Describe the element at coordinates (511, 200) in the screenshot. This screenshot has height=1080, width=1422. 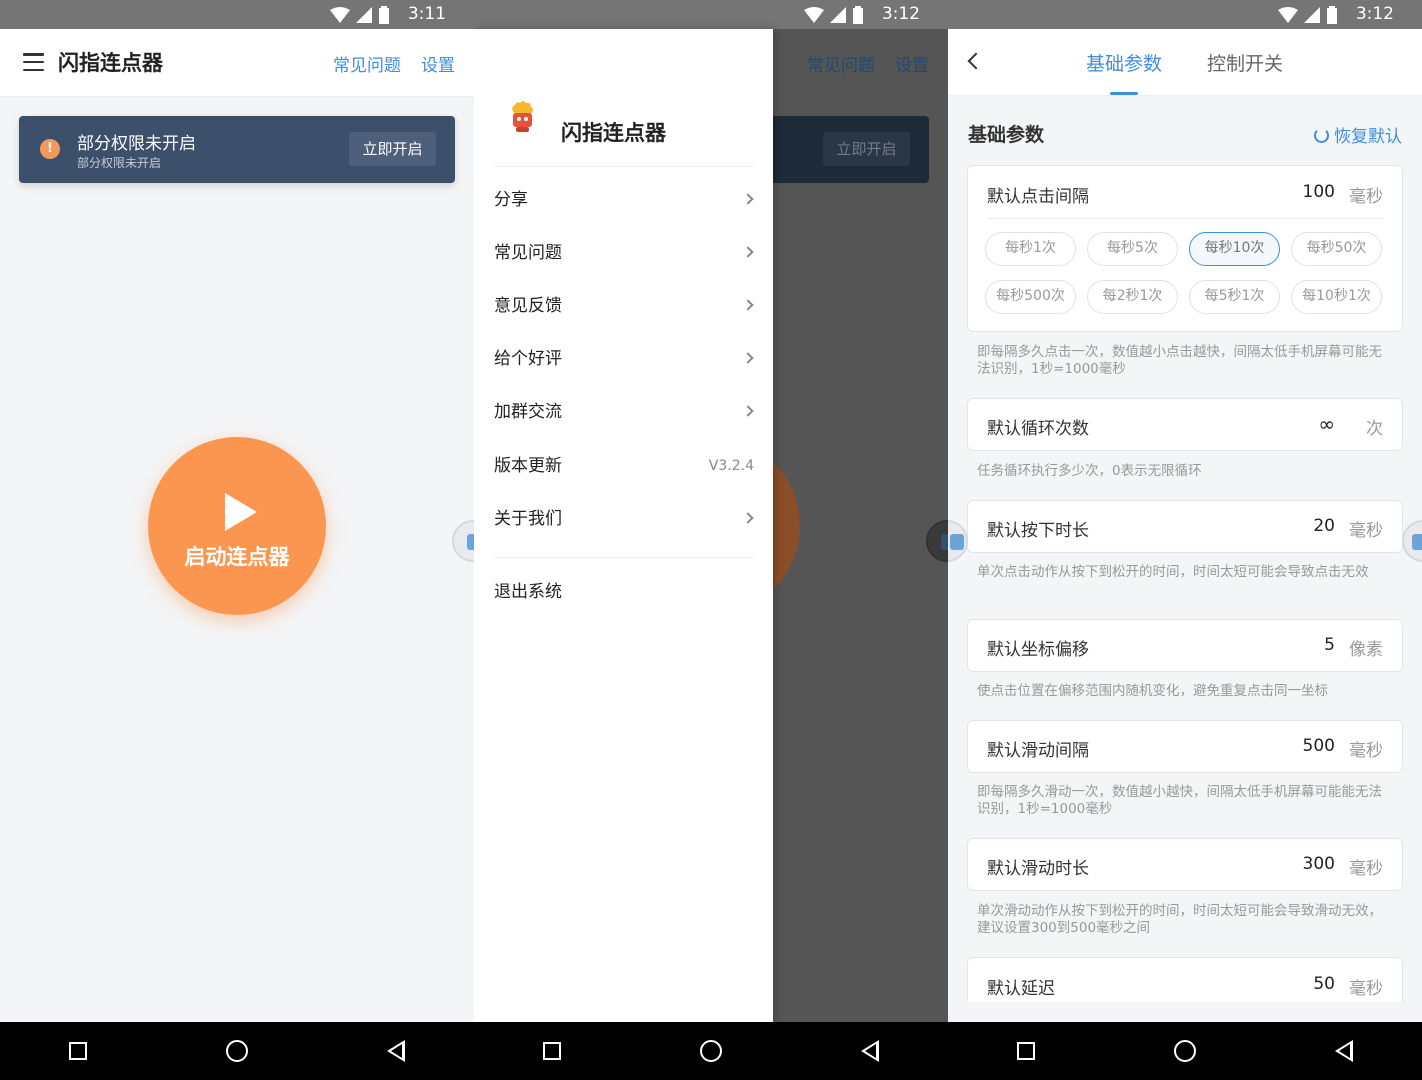
I see `drawer-item-label: 分享` at that location.